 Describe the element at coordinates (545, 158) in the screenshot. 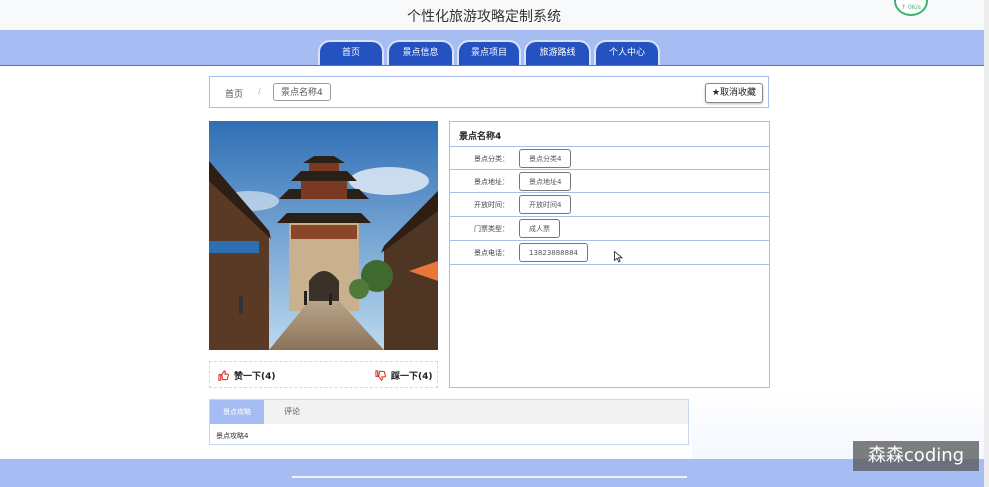

I see `field-value: 景点分类4` at that location.